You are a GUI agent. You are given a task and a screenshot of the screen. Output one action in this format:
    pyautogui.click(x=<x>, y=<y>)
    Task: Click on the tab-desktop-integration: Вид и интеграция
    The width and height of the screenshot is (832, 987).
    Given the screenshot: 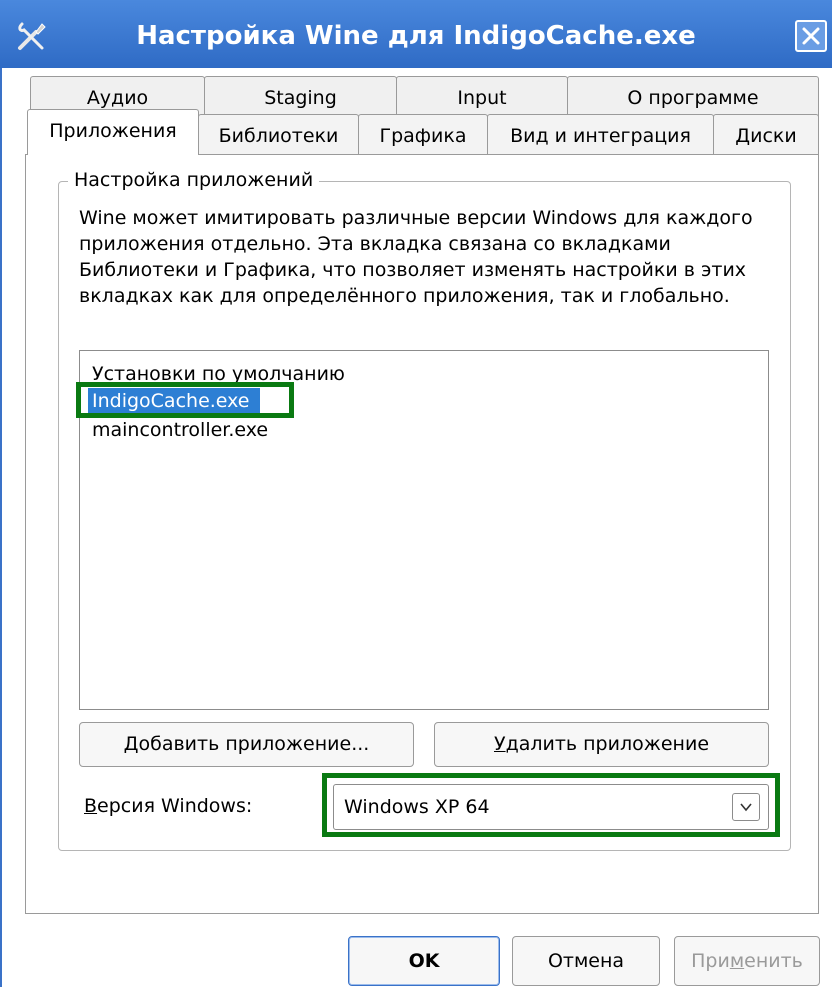 What is the action you would take?
    pyautogui.click(x=600, y=135)
    